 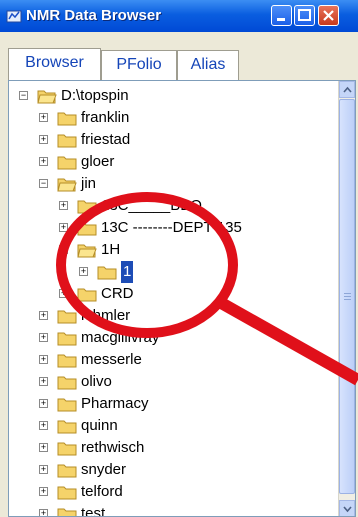 What do you see at coordinates (174, 140) in the screenshot?
I see `tree-node: + friestad` at bounding box center [174, 140].